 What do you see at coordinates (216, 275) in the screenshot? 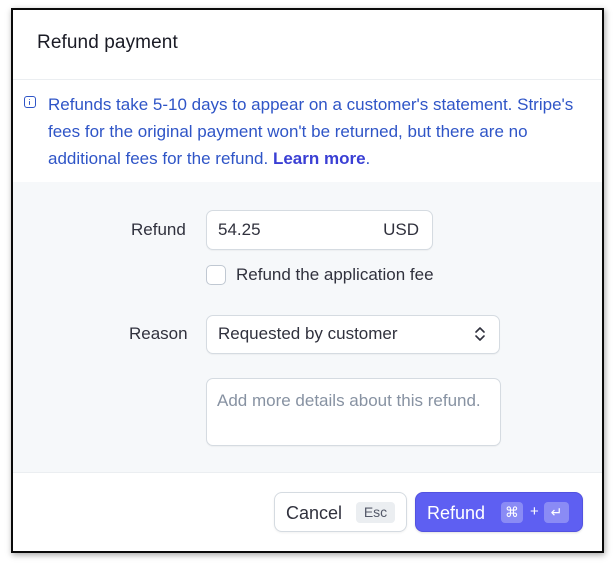
I see `application-fee-checkbox` at bounding box center [216, 275].